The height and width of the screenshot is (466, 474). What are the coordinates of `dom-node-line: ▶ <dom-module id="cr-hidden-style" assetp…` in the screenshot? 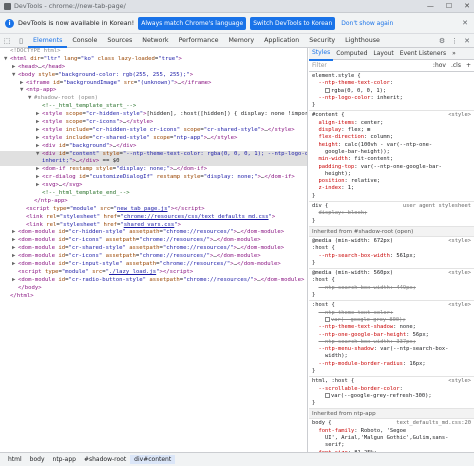 It's located at (153, 233).